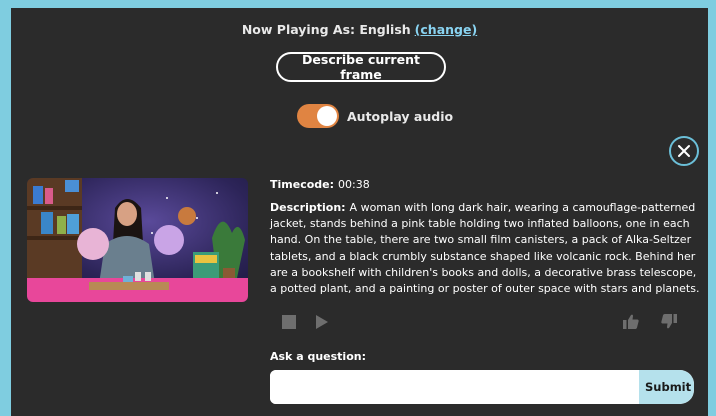 The width and height of the screenshot is (716, 416). Describe the element at coordinates (318, 356) in the screenshot. I see `ask-question-label: Ask a question:` at that location.